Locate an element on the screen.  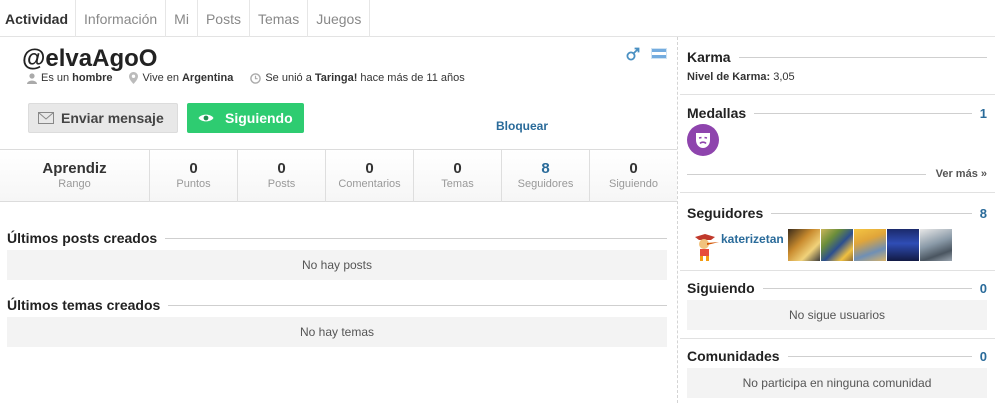
latest-topics-empty: No hay temas is located at coordinates (337, 332).